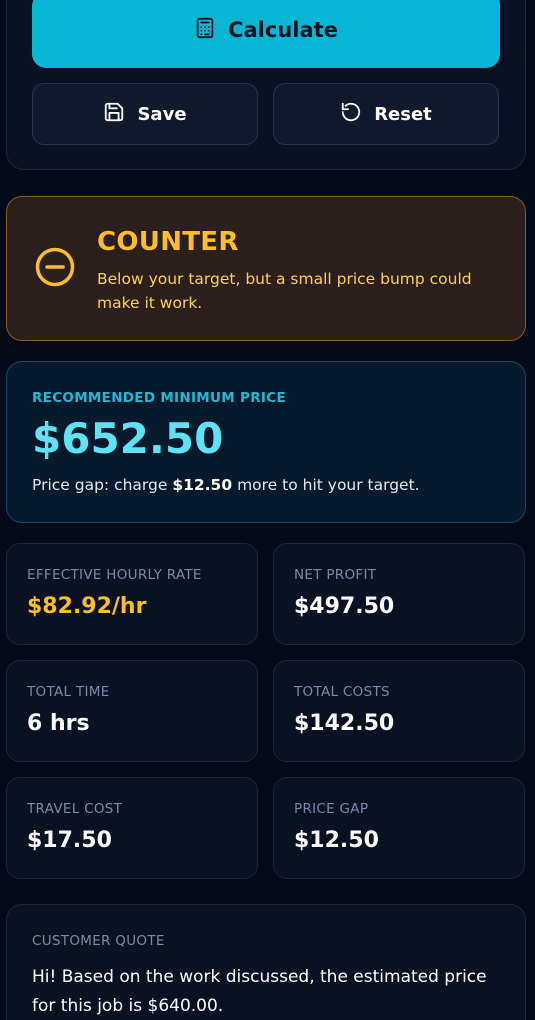 The width and height of the screenshot is (535, 1020). I want to click on calculate-label: Calculate, so click(283, 30).